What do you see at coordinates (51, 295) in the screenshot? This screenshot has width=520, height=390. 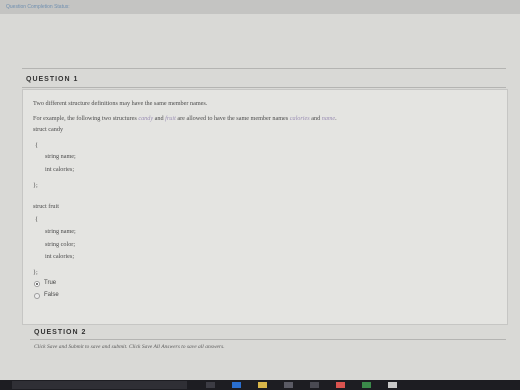 I see `option-false-label: False` at bounding box center [51, 295].